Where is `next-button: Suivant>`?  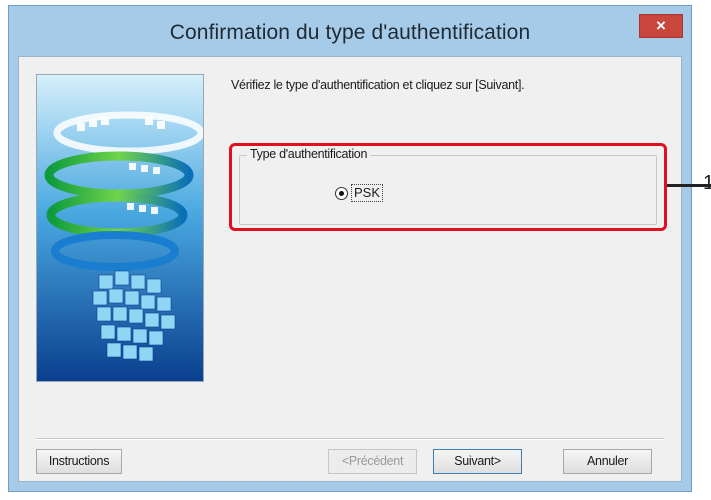 next-button: Suivant> is located at coordinates (477, 461).